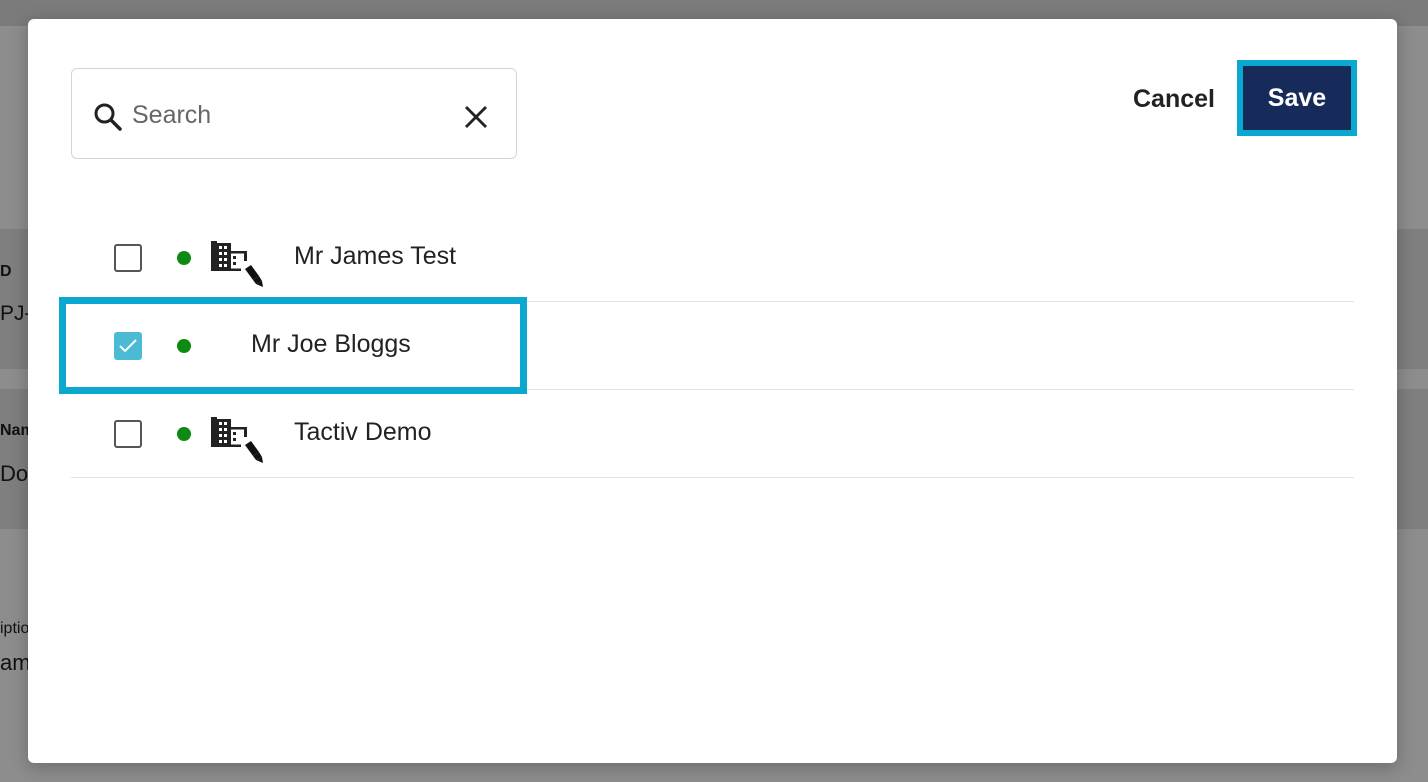  Describe the element at coordinates (363, 432) in the screenshot. I see `contact-name: Tactiv Demo` at that location.